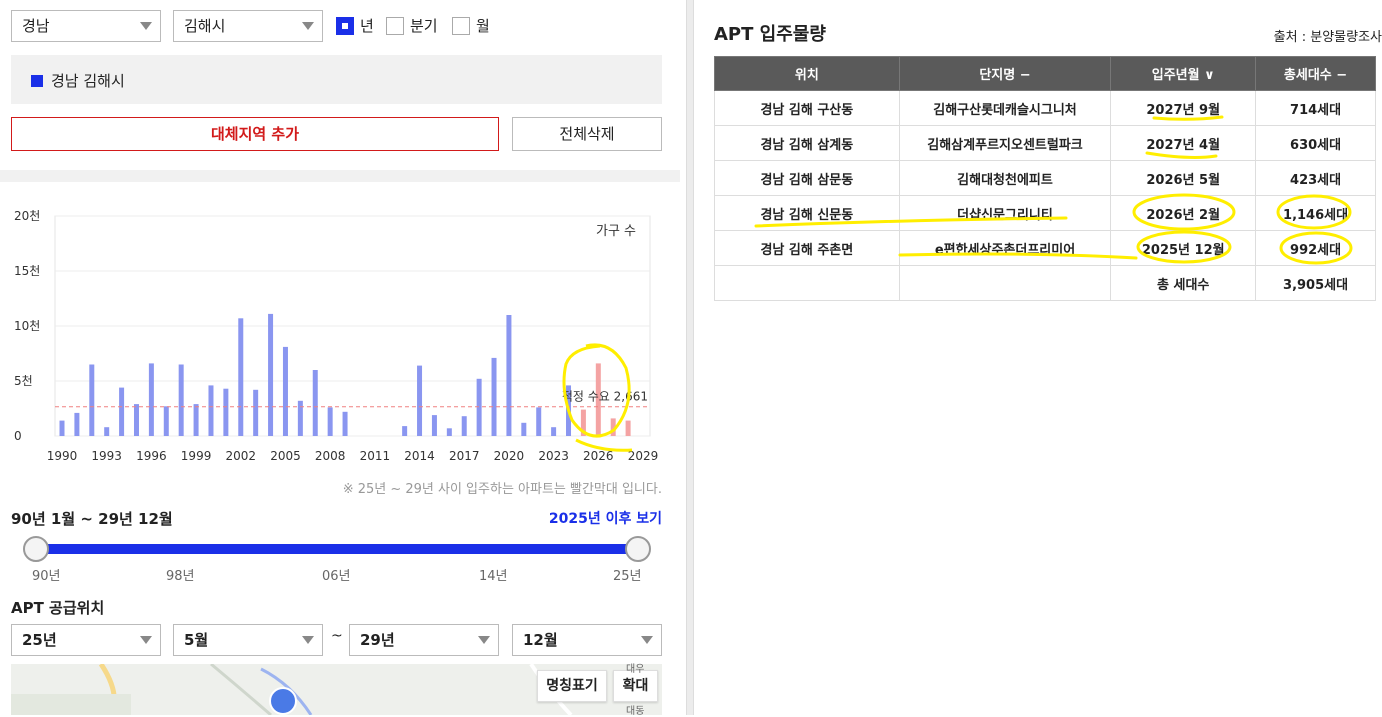 The image size is (1382, 717). Describe the element at coordinates (180, 576) in the screenshot. I see `range-tick: 98년` at that location.